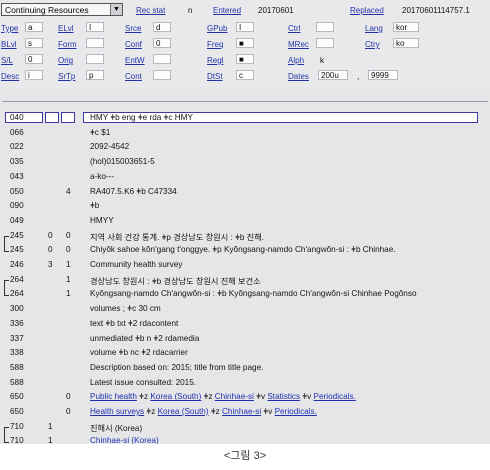 The height and width of the screenshot is (470, 490). Describe the element at coordinates (50, 235) in the screenshot. I see `indicator-1: 0` at that location.